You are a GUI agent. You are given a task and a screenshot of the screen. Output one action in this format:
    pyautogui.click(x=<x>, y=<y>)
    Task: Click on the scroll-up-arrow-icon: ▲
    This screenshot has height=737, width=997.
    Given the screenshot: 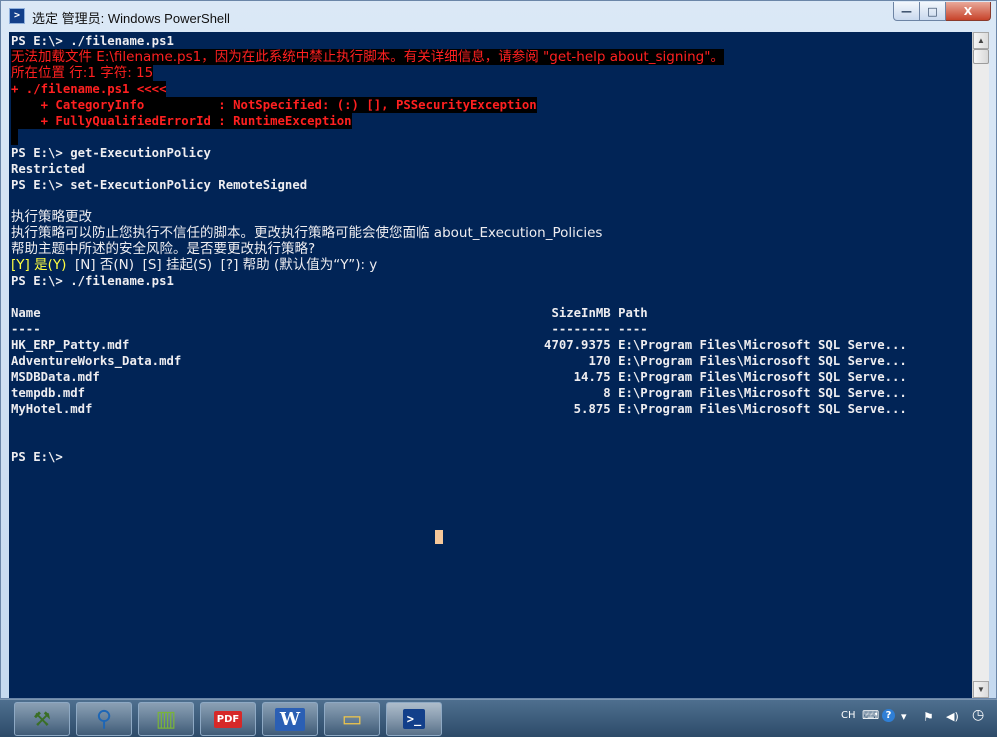 What is the action you would take?
    pyautogui.click(x=981, y=40)
    